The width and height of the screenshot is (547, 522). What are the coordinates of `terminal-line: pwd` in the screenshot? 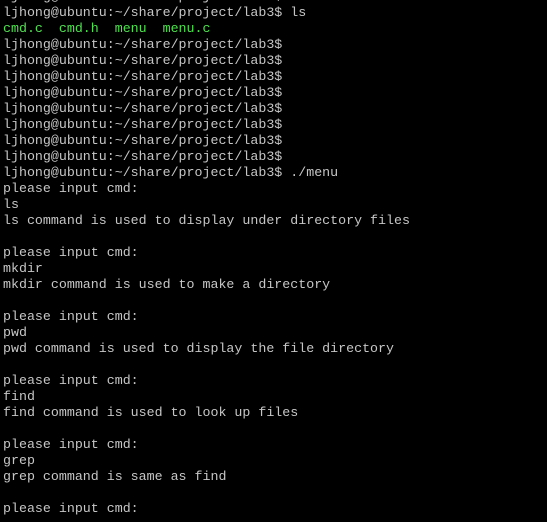 It's located at (15, 332).